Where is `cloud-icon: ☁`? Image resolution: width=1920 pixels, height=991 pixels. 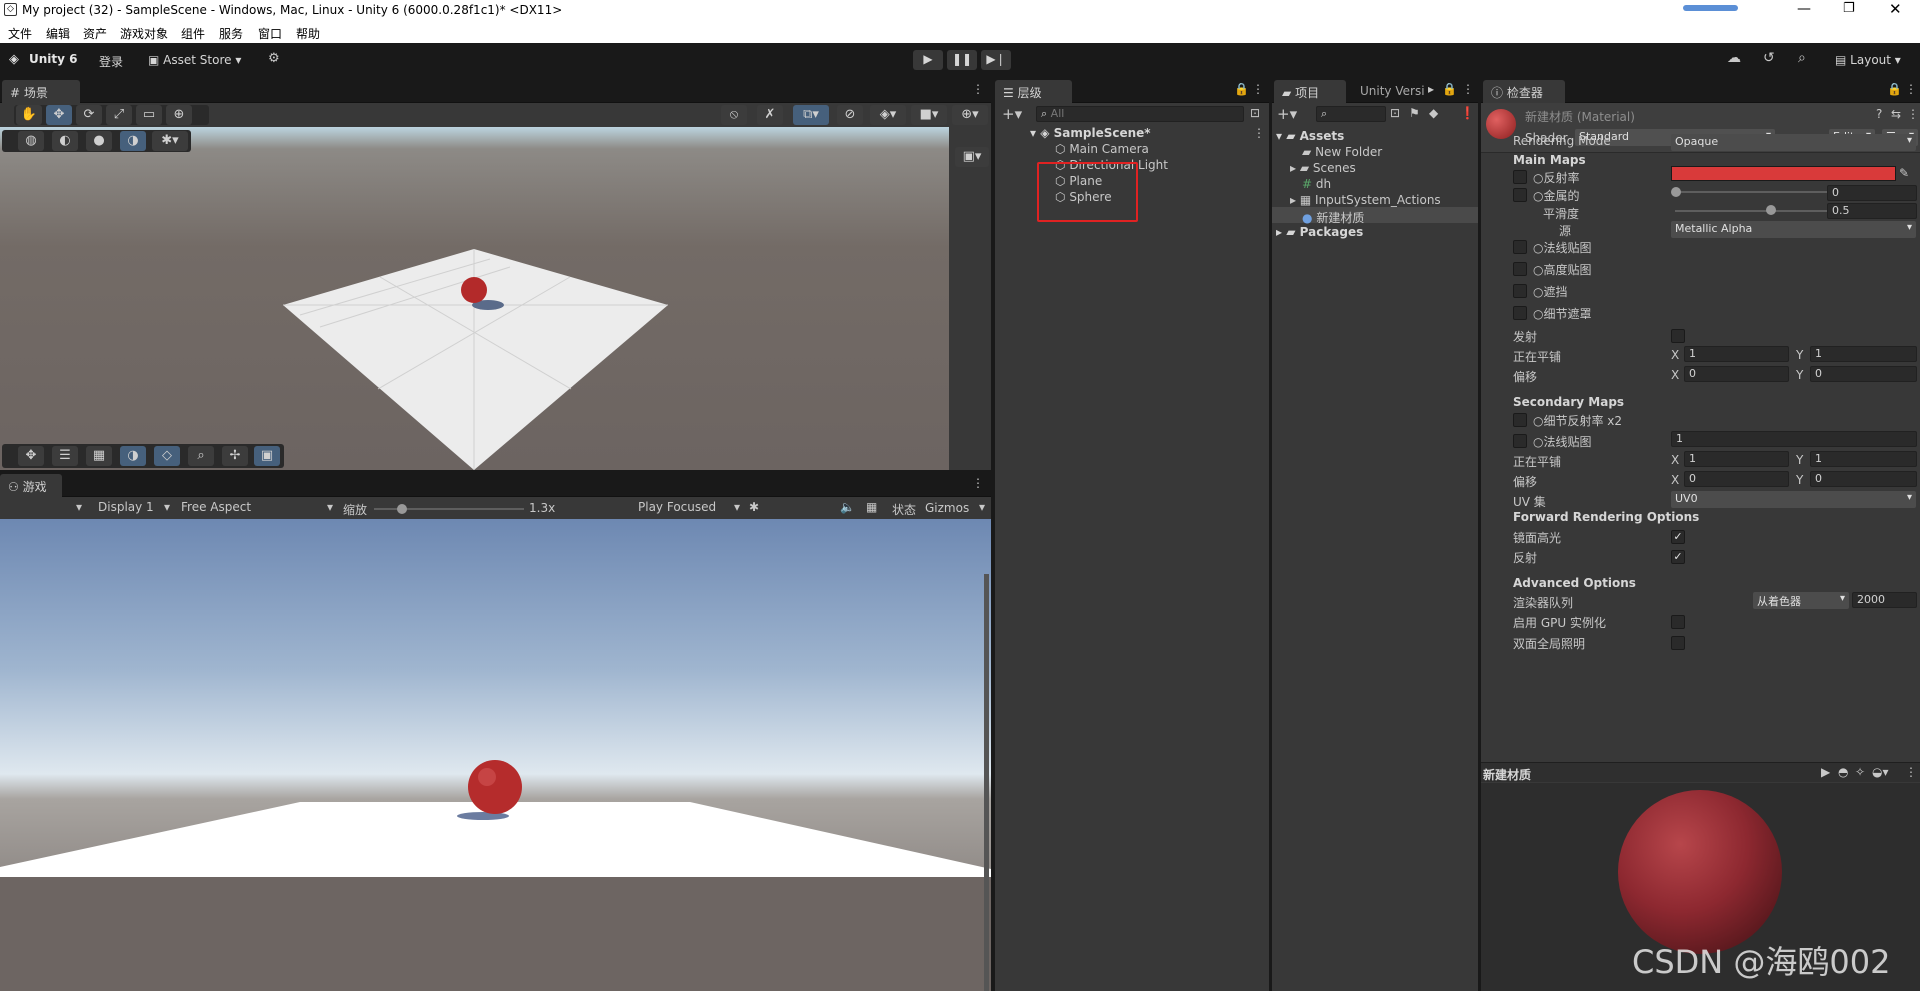 cloud-icon: ☁ is located at coordinates (1734, 58).